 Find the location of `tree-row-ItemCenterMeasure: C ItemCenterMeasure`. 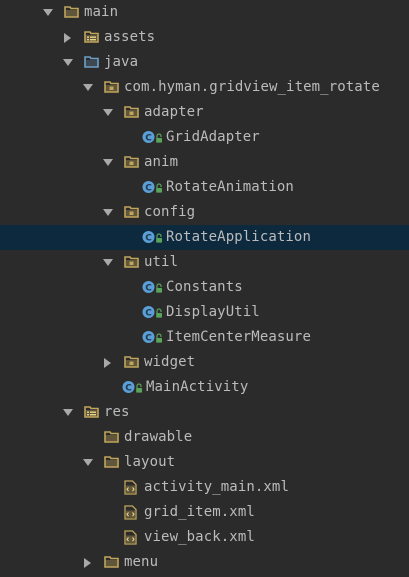

tree-row-ItemCenterMeasure: C ItemCenterMeasure is located at coordinates (204, 337).